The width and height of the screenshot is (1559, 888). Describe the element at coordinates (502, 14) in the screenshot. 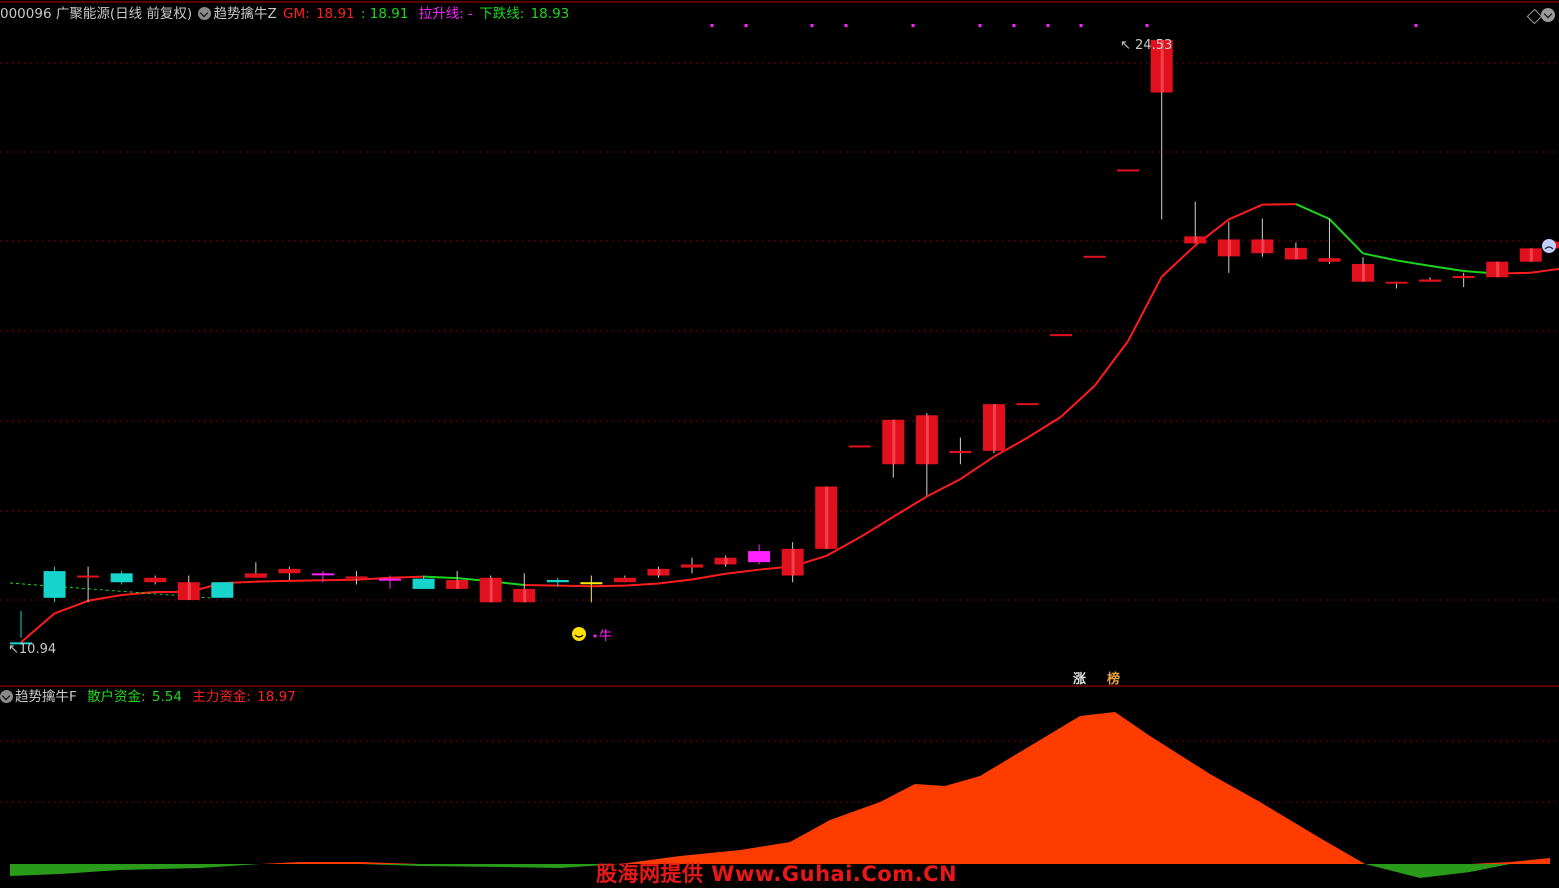

I see `down-line-label: 下跌线:` at that location.